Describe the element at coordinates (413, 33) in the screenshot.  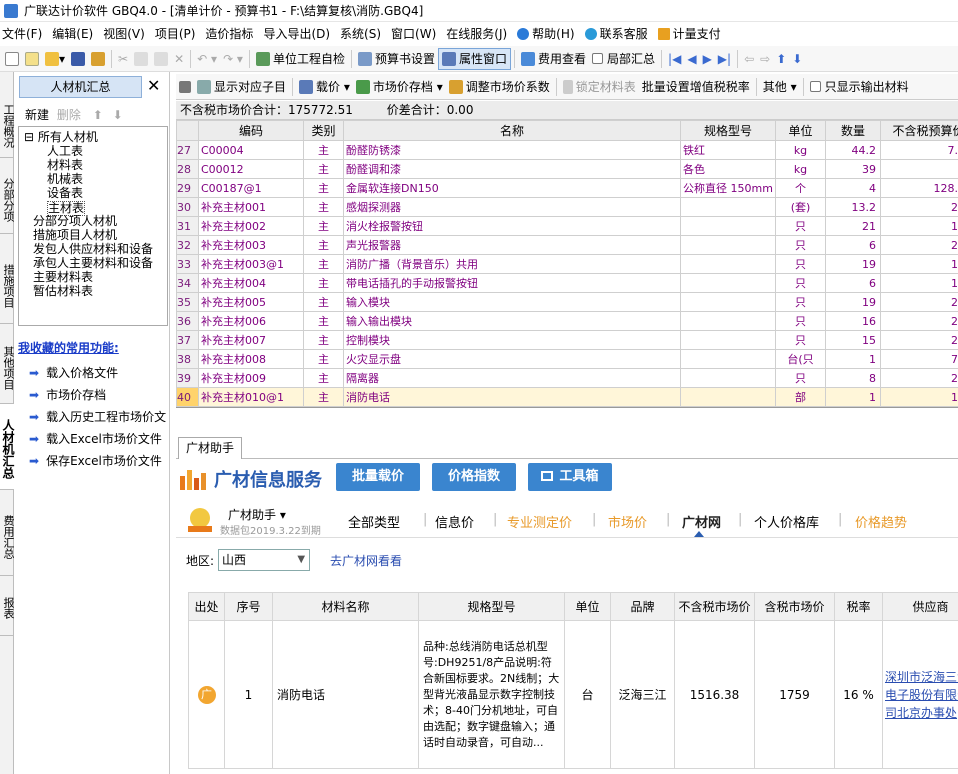
I see `menu-window: 窗口(W)` at that location.